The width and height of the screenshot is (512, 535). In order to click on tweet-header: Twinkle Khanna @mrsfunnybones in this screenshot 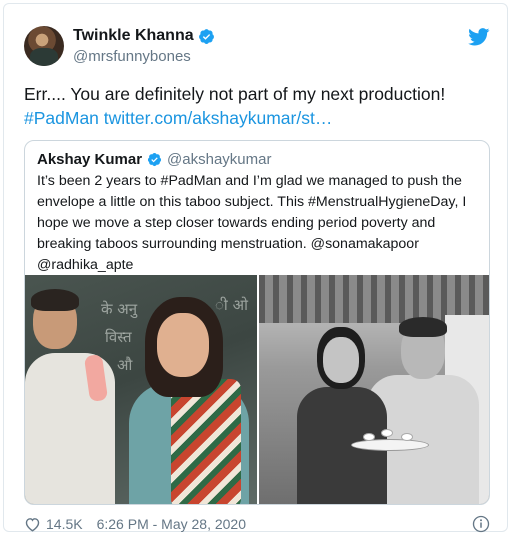, I will do `click(257, 48)`.